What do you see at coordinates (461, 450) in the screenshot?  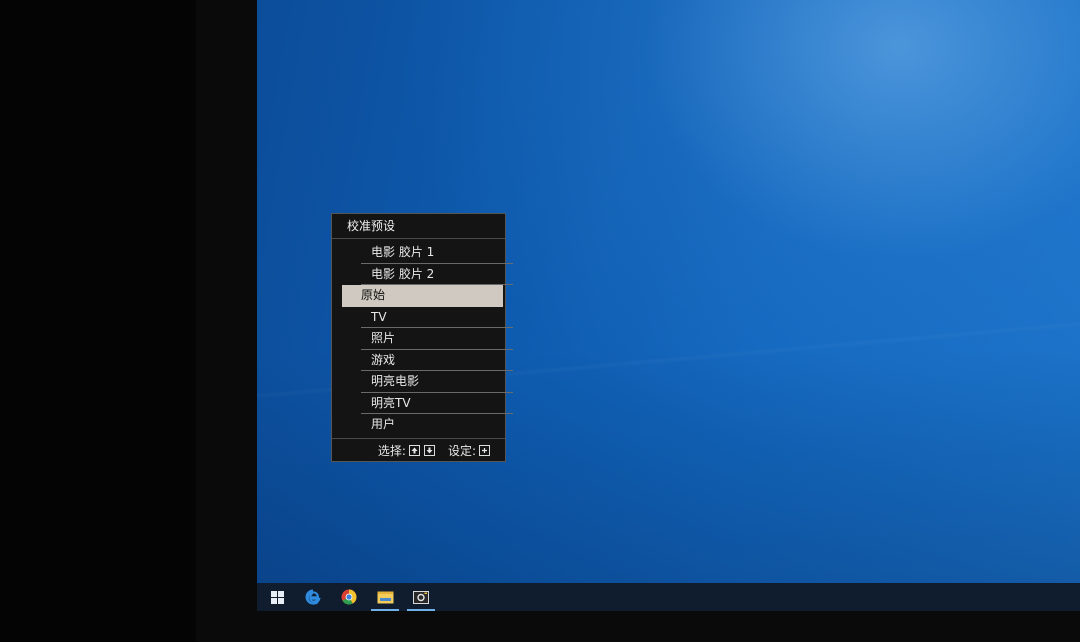 I see `set-hint-label: 设定:` at bounding box center [461, 450].